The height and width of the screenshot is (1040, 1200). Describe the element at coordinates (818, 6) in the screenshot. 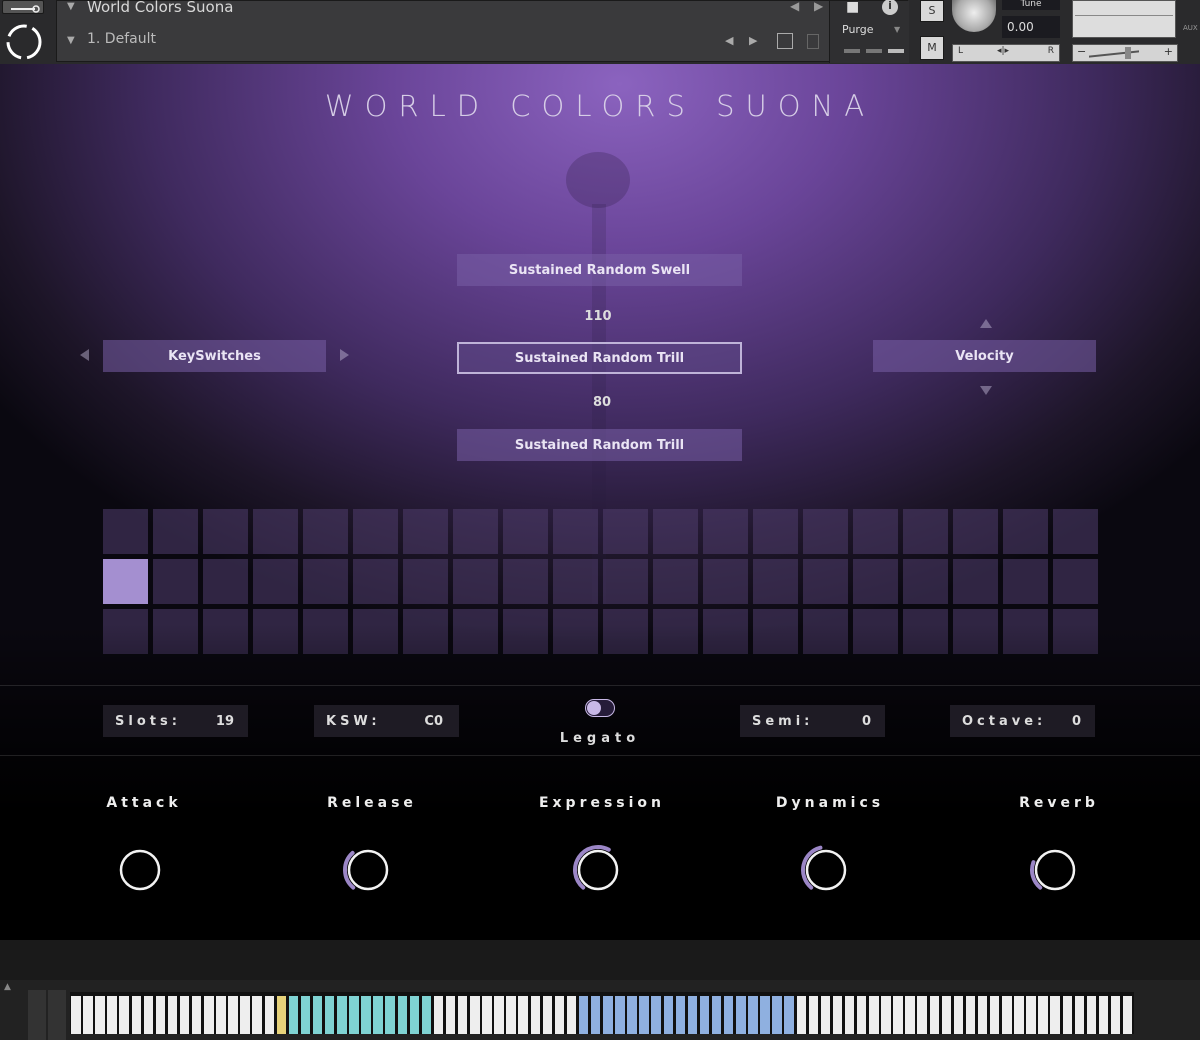

I see `next-instrument-icon: ▶` at that location.